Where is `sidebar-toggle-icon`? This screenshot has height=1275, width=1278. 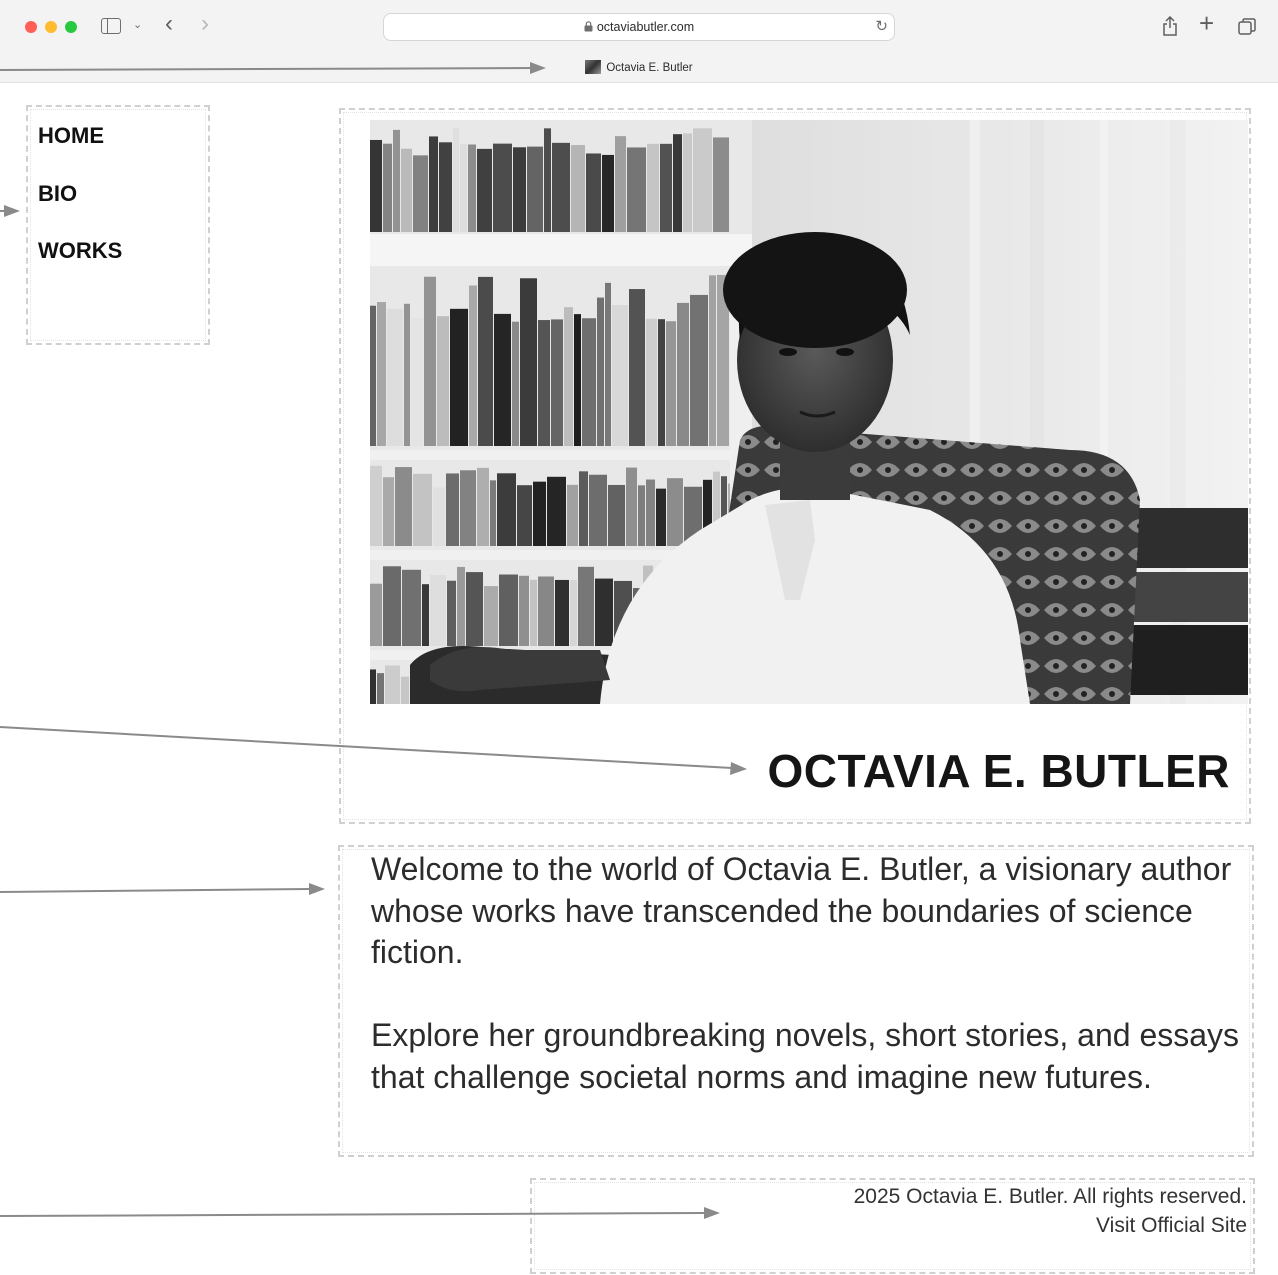
sidebar-toggle-icon is located at coordinates (111, 26).